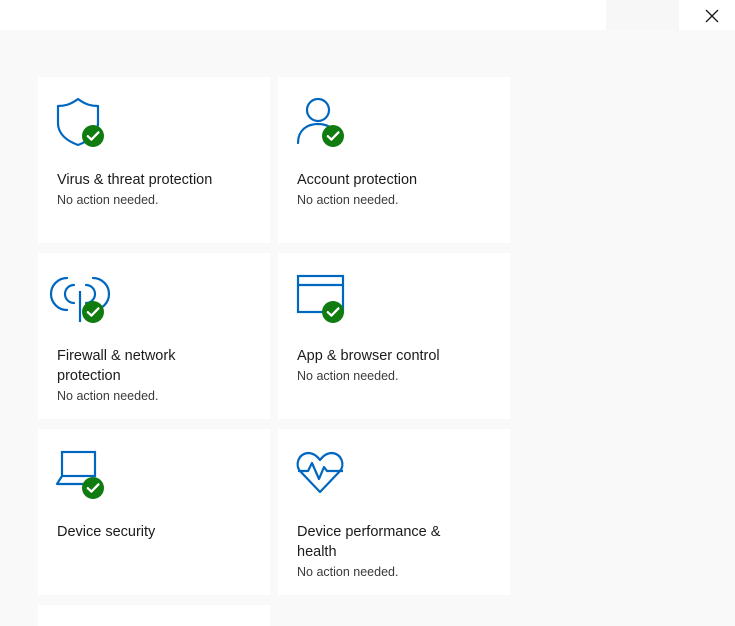 This screenshot has width=735, height=626. I want to click on close-icon, so click(712, 16).